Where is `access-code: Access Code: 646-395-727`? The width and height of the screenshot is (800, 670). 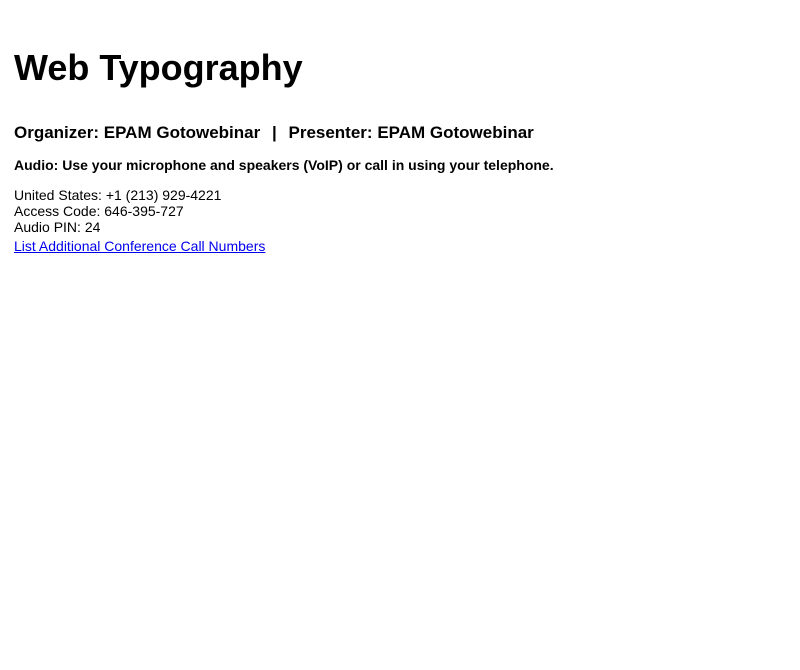 access-code: Access Code: 646-395-727 is located at coordinates (99, 211).